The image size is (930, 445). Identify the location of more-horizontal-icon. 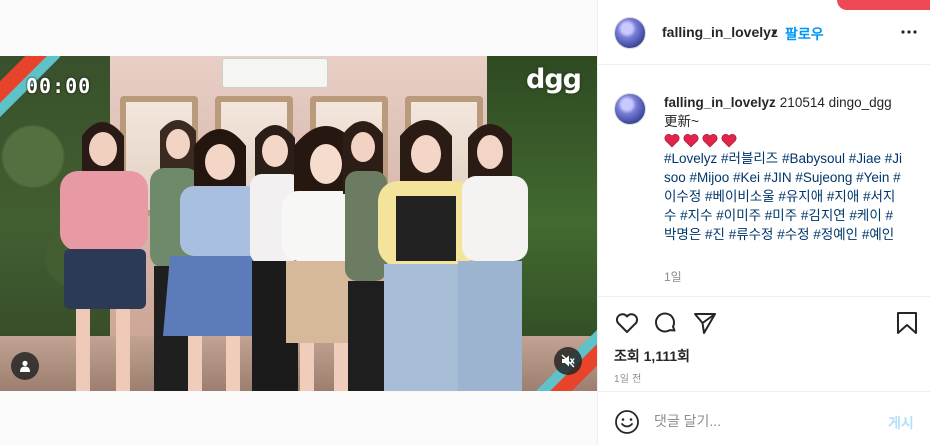
(909, 32).